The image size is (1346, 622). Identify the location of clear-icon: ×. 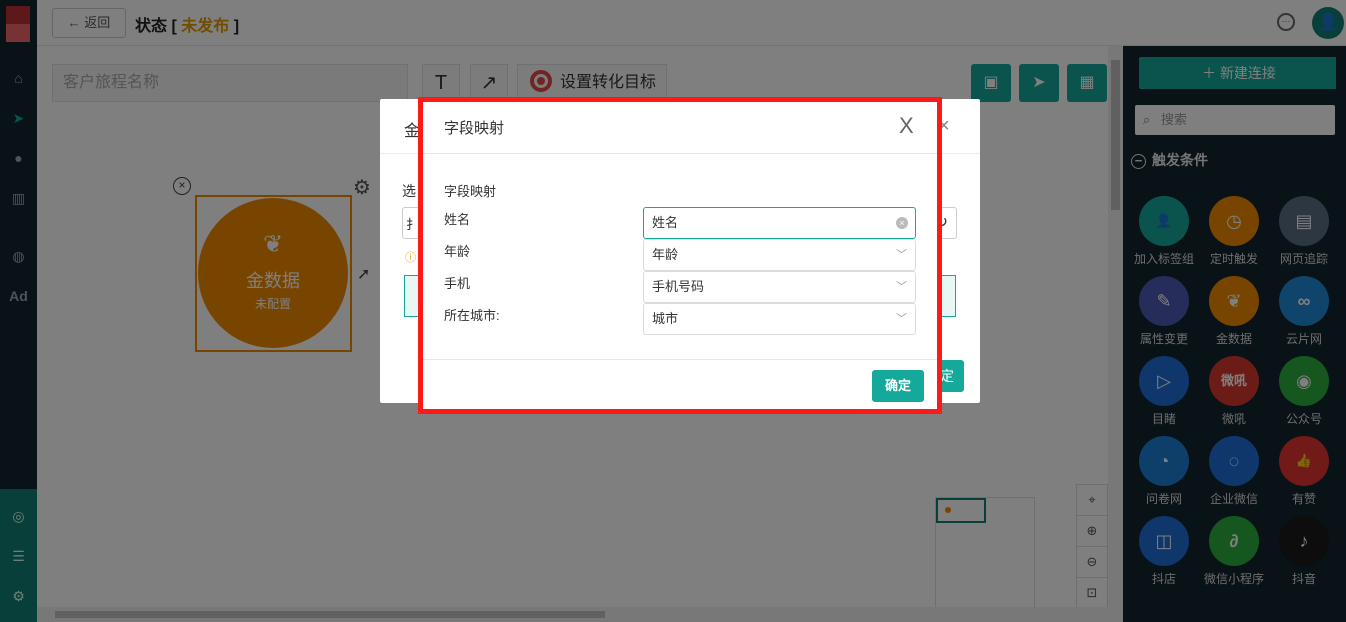
(902, 223).